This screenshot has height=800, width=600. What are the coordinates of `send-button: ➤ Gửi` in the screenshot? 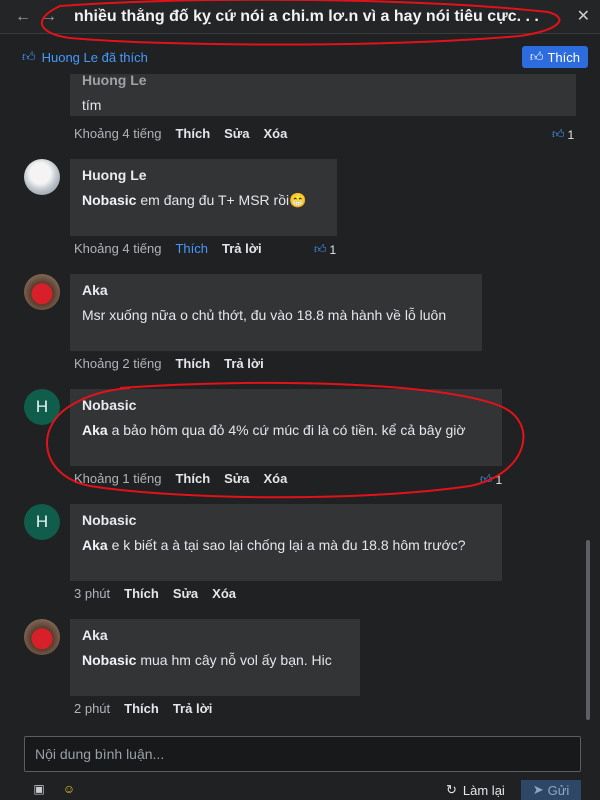 It's located at (551, 790).